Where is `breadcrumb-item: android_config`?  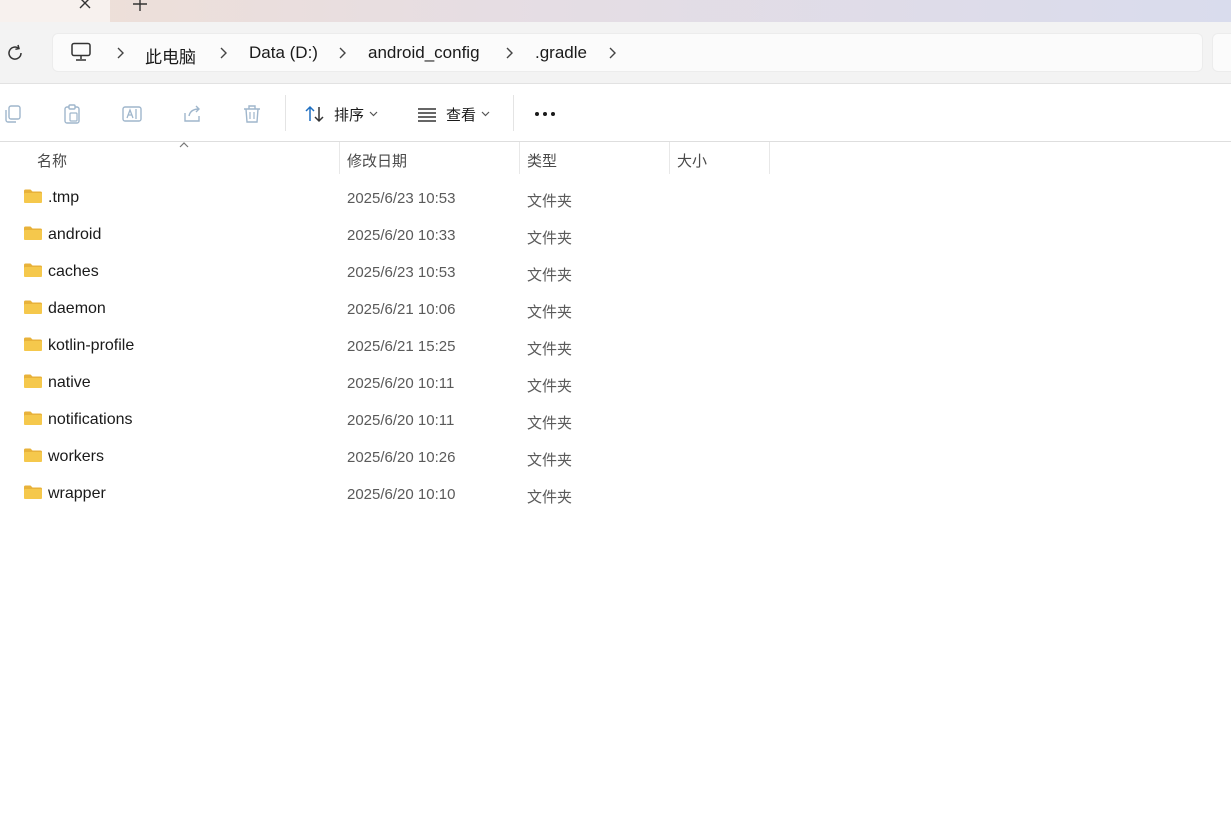 breadcrumb-item: android_config is located at coordinates (424, 53).